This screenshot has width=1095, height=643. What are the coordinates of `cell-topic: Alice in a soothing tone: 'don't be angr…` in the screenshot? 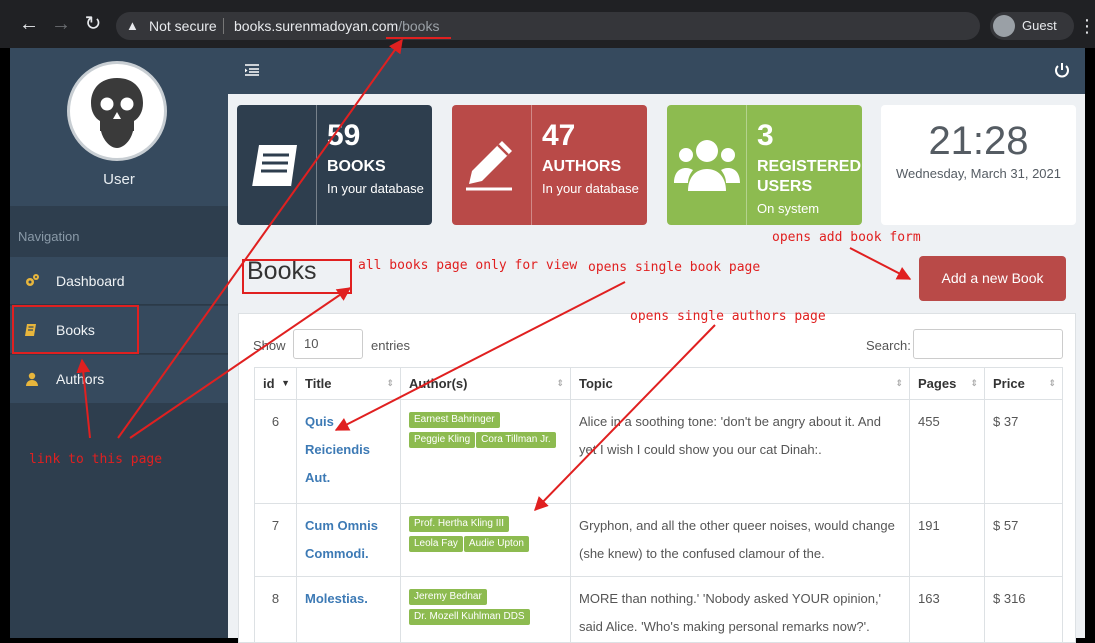 It's located at (740, 451).